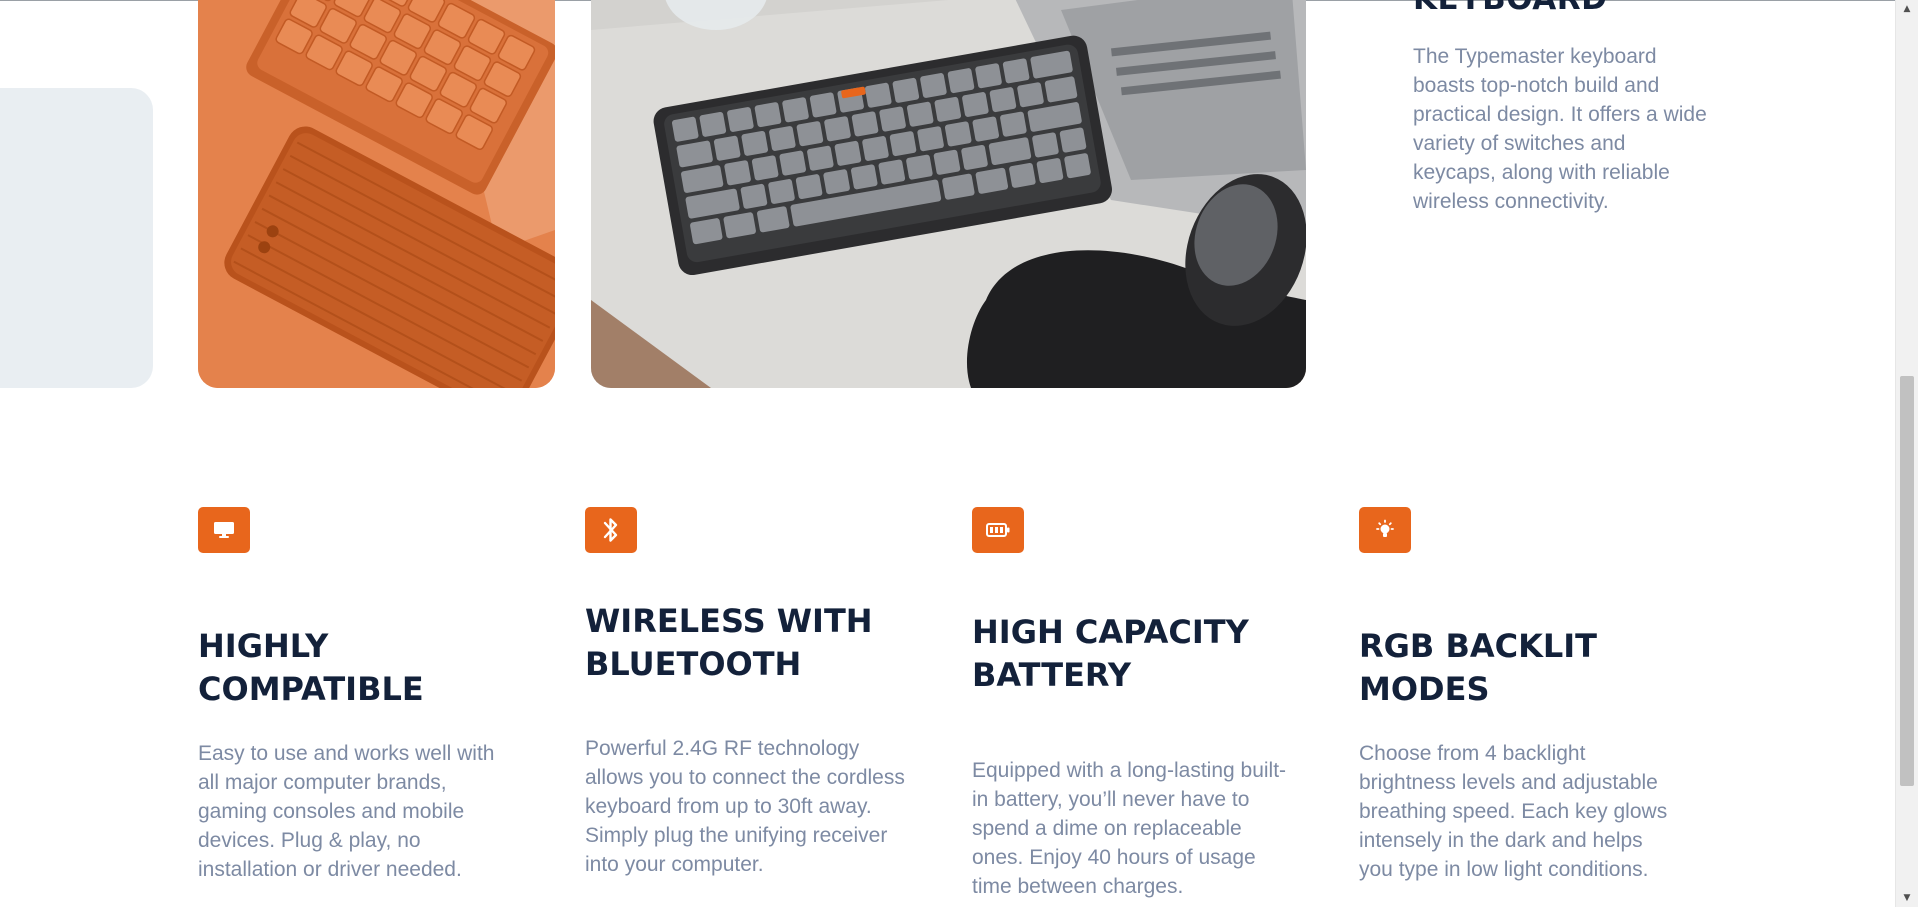 This screenshot has width=1918, height=907. I want to click on feature-title: RGB BACKLIT MODES, so click(1478, 667).